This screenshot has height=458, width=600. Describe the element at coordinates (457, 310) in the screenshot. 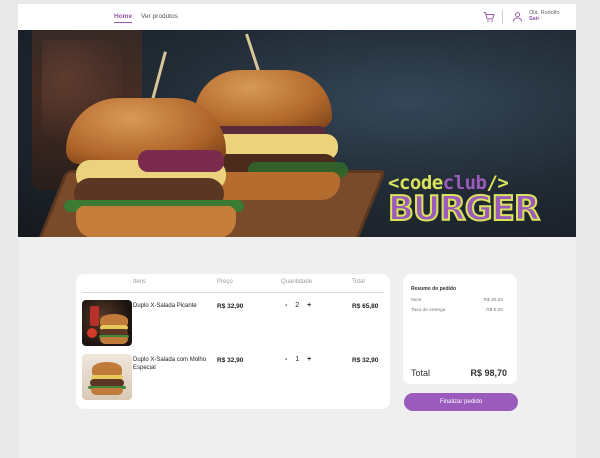

I see `summary-fee-row: Taxa de entrega R$ 5,00` at that location.